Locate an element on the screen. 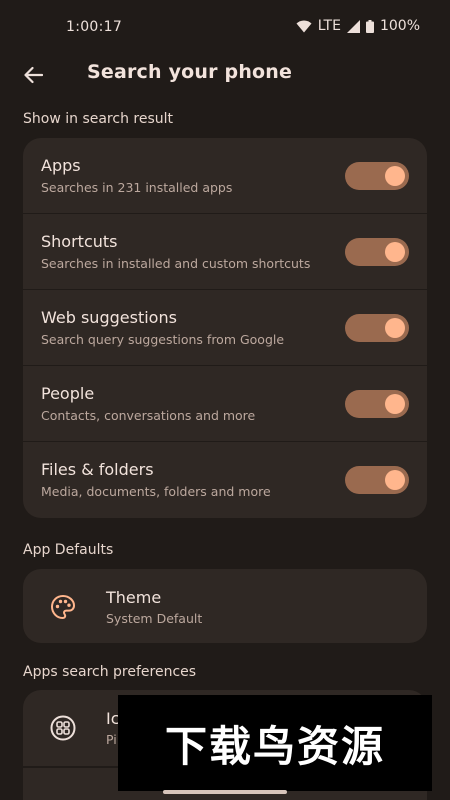  arrow-back-icon is located at coordinates (33, 75).